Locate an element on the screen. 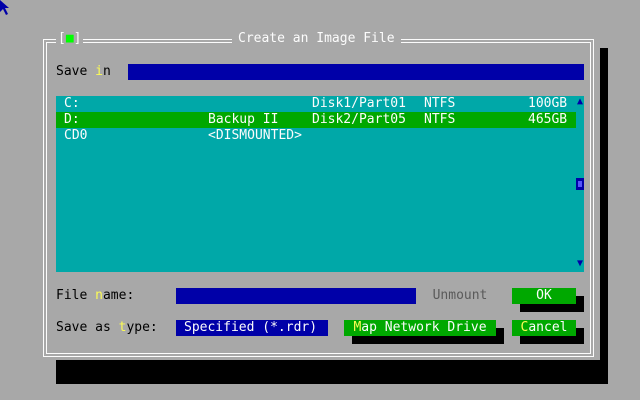 Image resolution: width=640 pixels, height=400 pixels. drive-label: Backup II is located at coordinates (243, 119).